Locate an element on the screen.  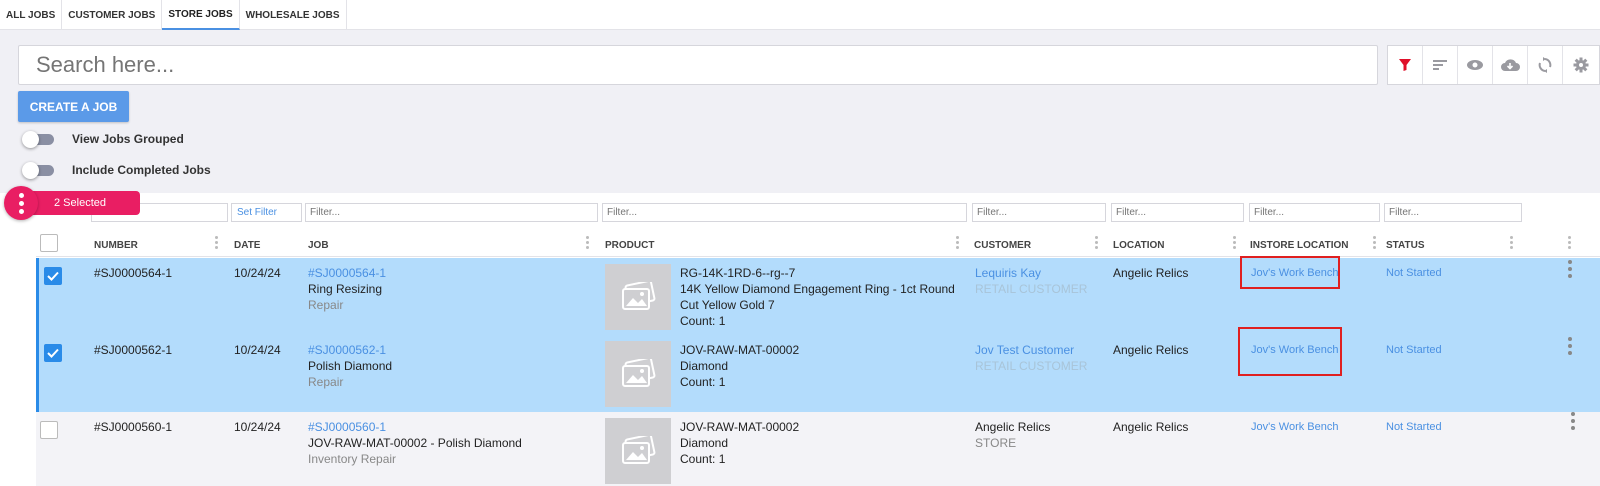
job-link: #SJ0000560-1 is located at coordinates (347, 427).